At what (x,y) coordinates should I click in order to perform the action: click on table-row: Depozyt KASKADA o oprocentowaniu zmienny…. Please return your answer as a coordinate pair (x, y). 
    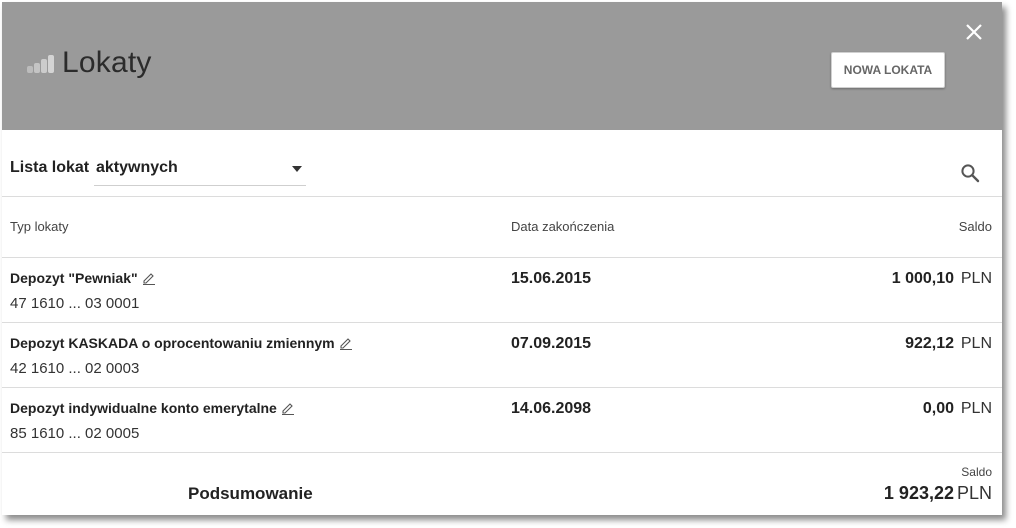
    Looking at the image, I should click on (502, 355).